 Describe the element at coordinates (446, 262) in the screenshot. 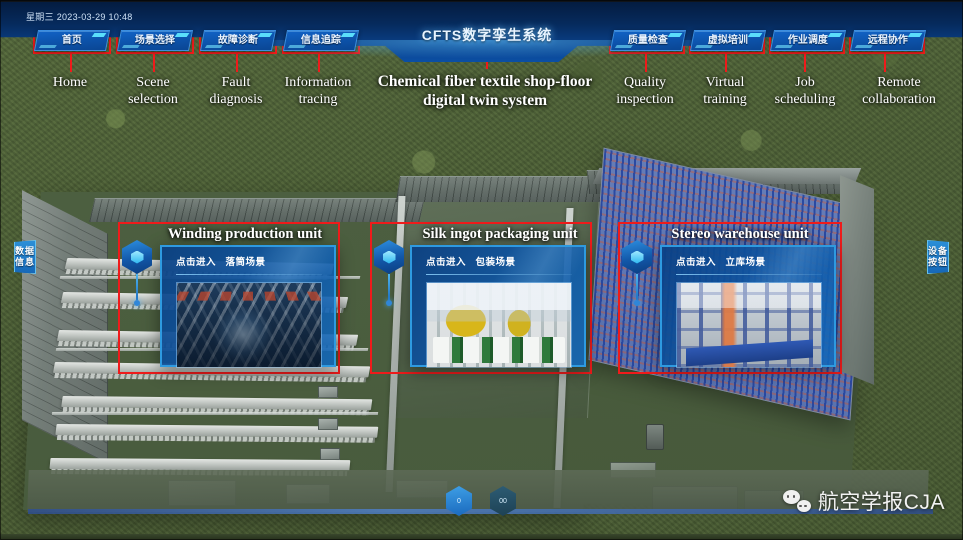

I see `panel-packaging-prompt: 点击进入` at that location.